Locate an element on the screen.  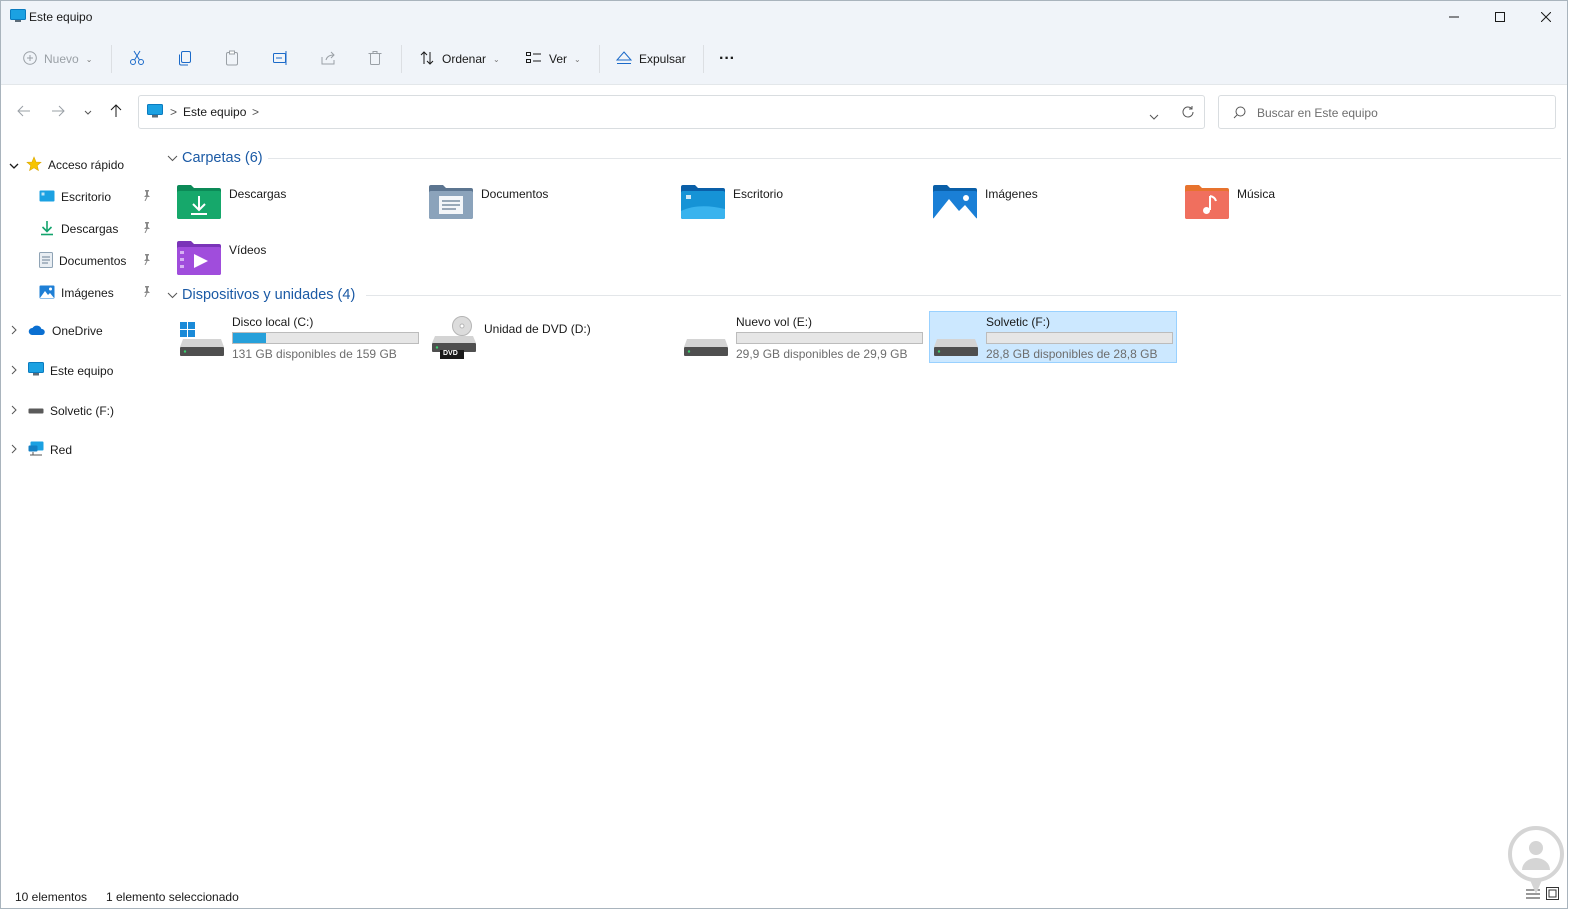
copy-button is located at coordinates (185, 59).